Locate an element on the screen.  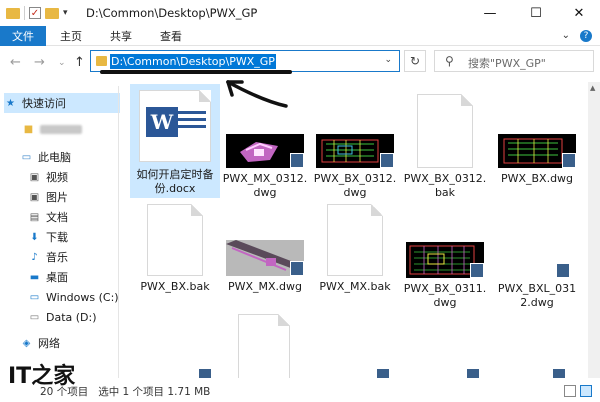
tab-home: 主页 is located at coordinates (71, 36).